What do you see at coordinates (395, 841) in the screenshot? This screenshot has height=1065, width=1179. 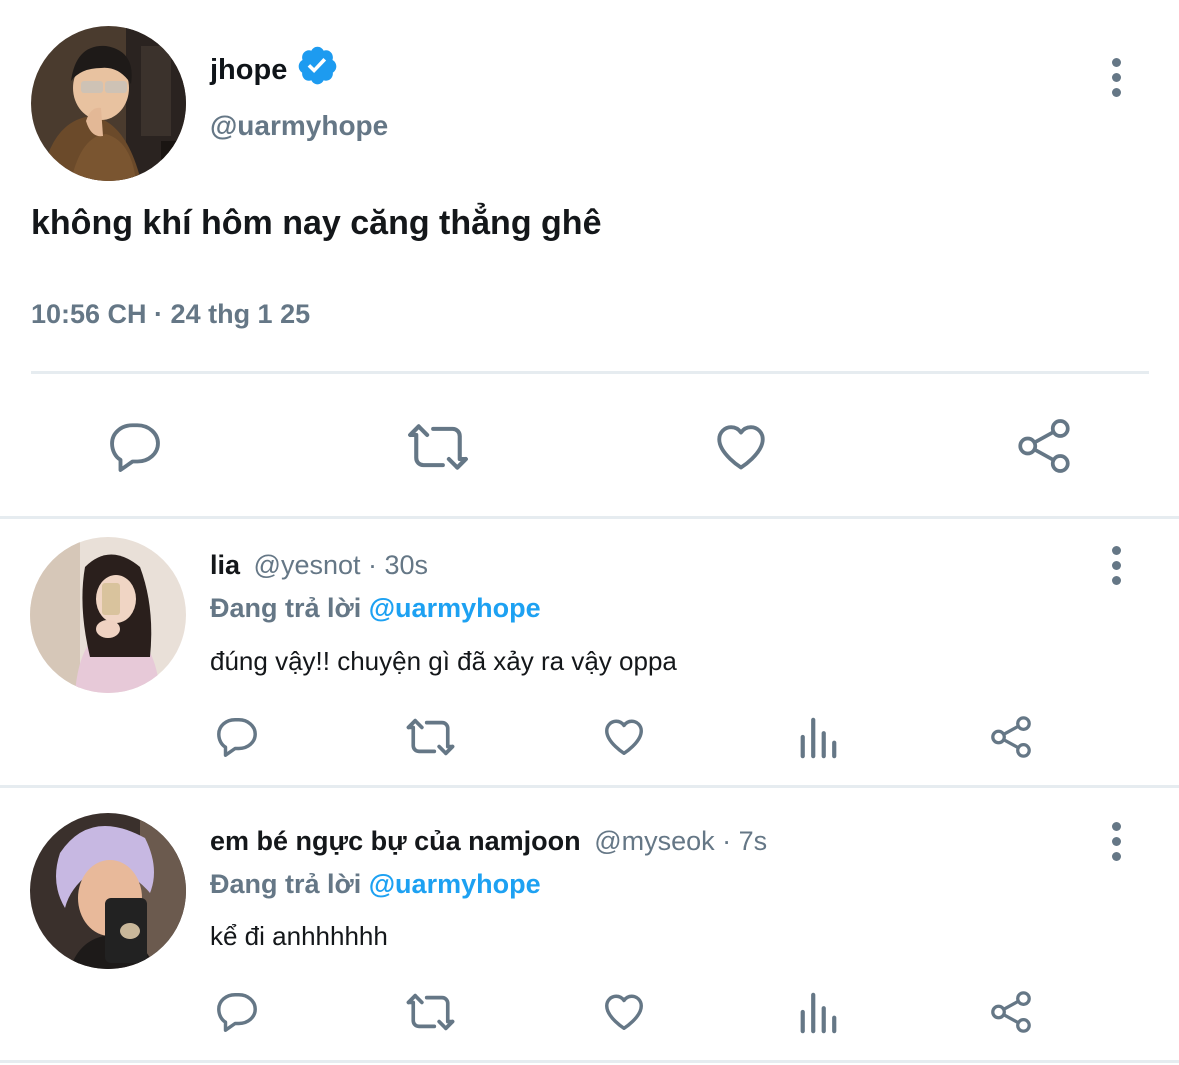 I see `reply-author-name: em bé ngực bự của namjoon` at bounding box center [395, 841].